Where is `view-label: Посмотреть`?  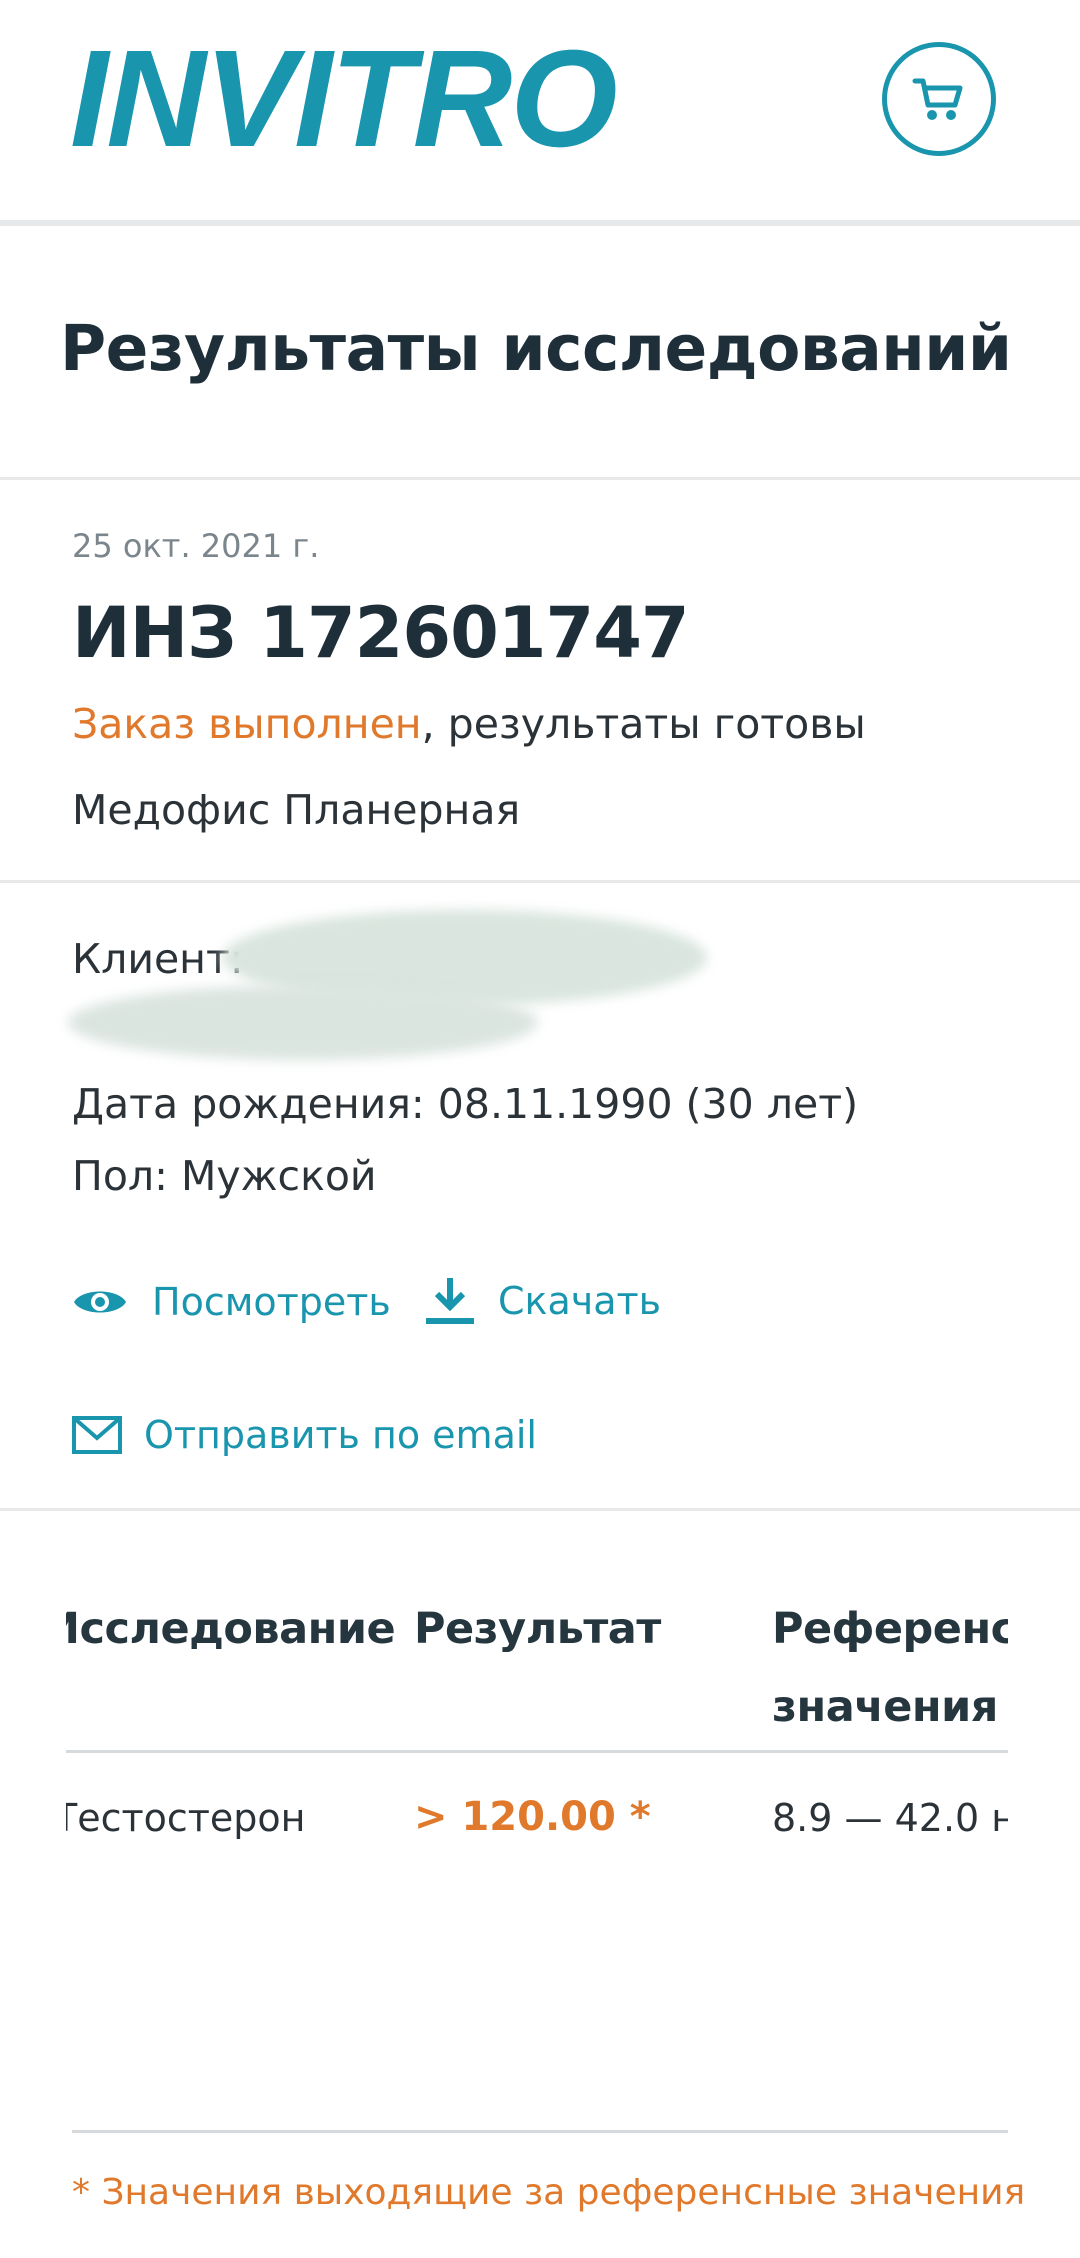
view-label: Посмотреть is located at coordinates (271, 1302).